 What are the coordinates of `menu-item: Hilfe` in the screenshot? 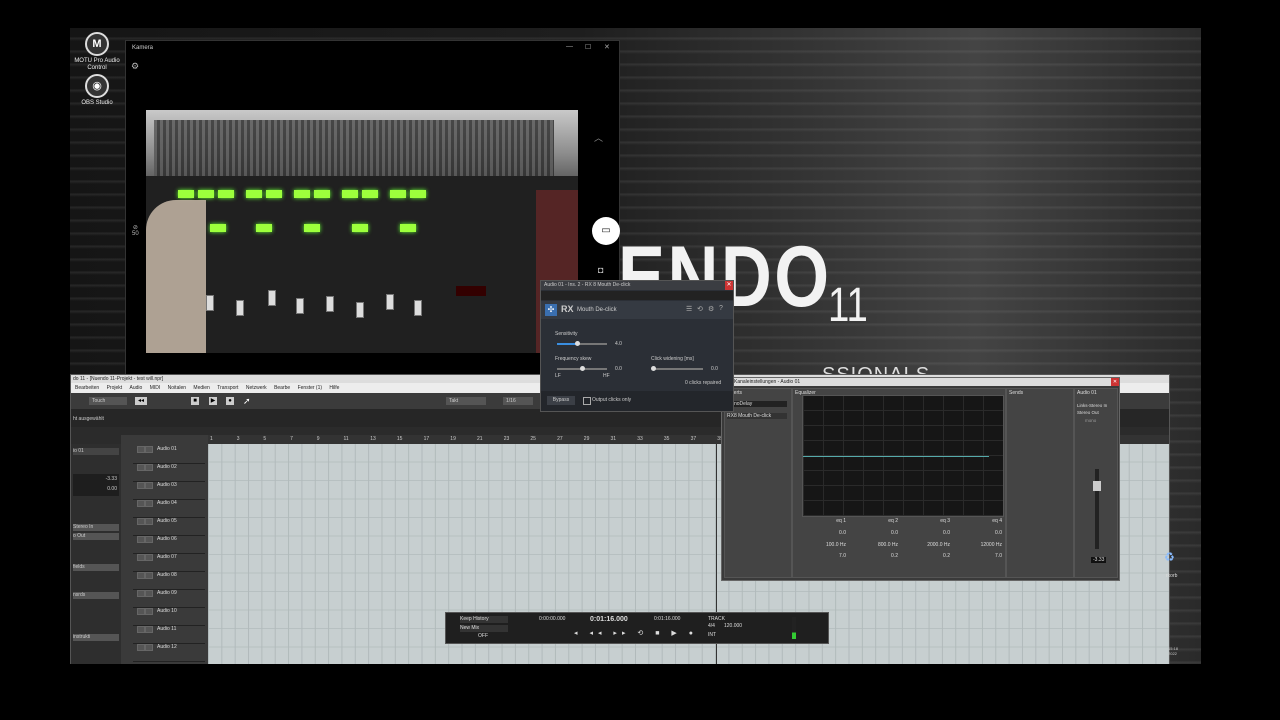 It's located at (334, 388).